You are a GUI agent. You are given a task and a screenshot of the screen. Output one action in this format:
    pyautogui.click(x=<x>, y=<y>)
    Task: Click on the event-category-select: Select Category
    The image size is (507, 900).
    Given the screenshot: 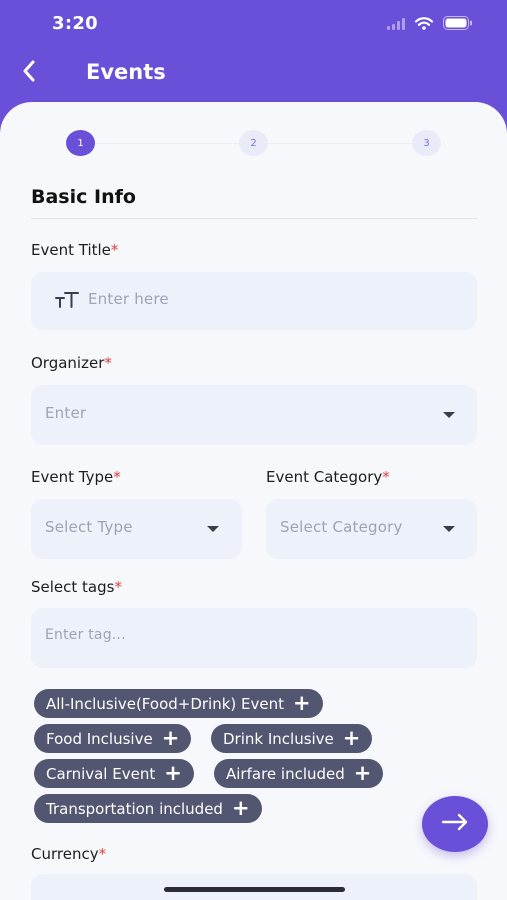 What is the action you would take?
    pyautogui.click(x=371, y=529)
    